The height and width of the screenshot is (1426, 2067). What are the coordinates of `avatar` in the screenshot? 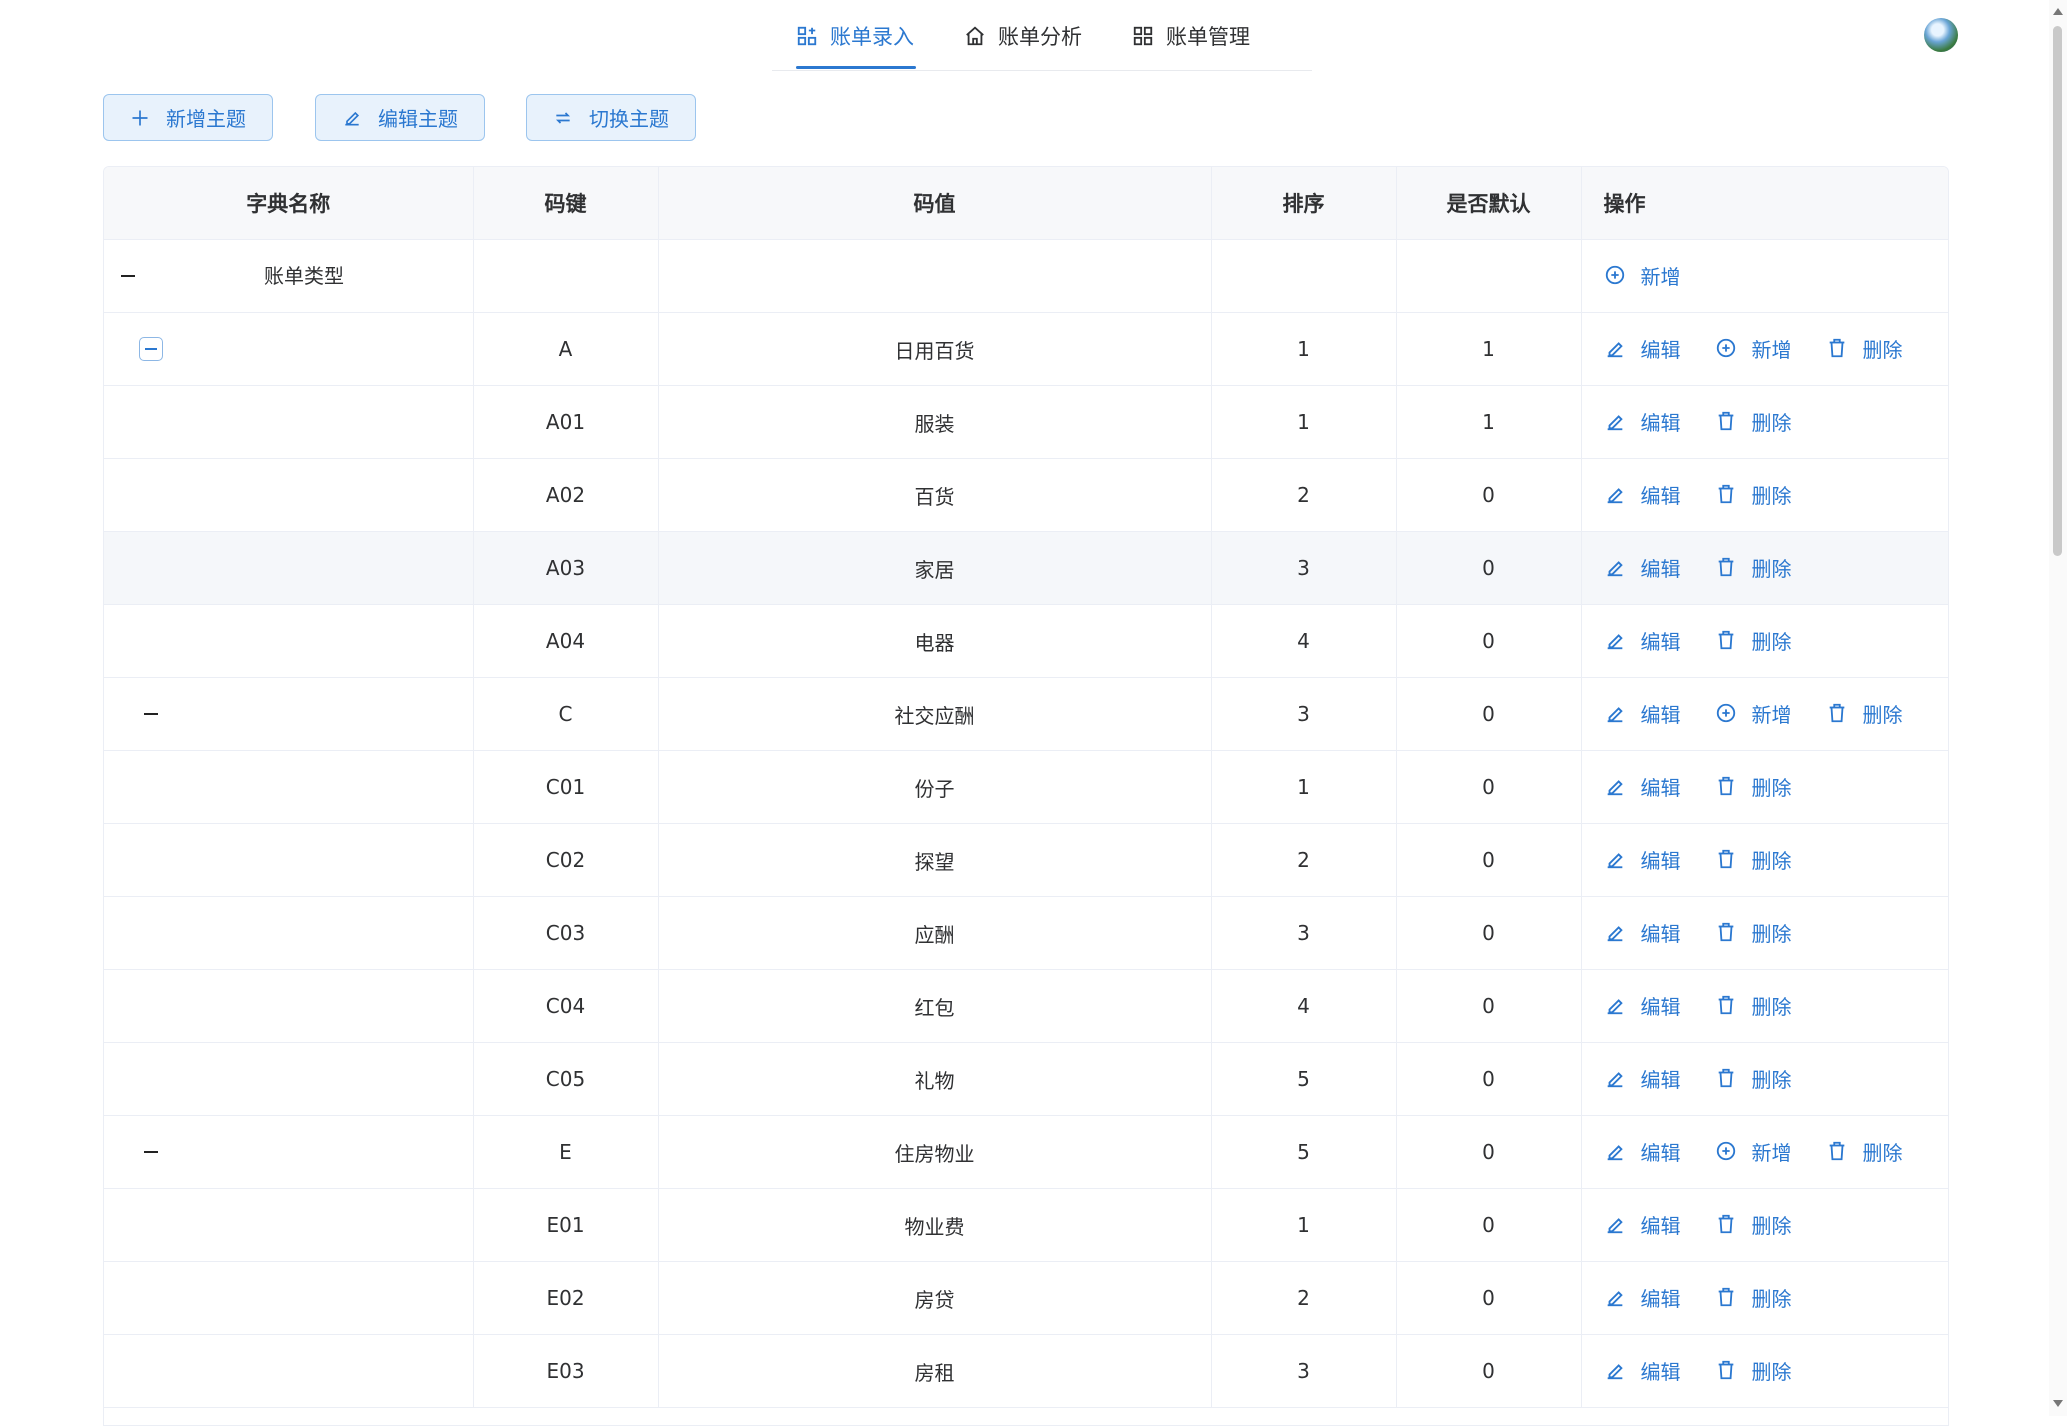 It's located at (1941, 35).